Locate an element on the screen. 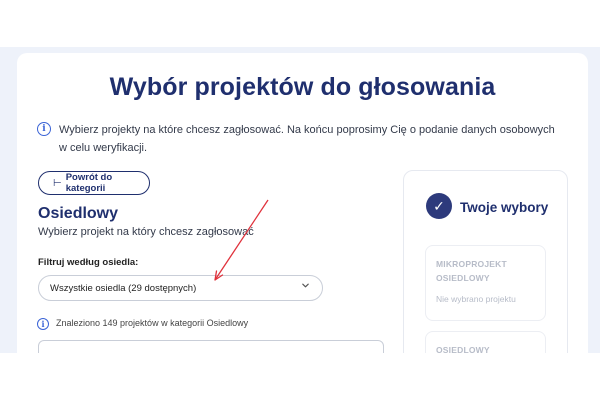 The width and height of the screenshot is (600, 400). district-filter-value: Wszystkie osiedla (29 dostępnych) is located at coordinates (123, 288).